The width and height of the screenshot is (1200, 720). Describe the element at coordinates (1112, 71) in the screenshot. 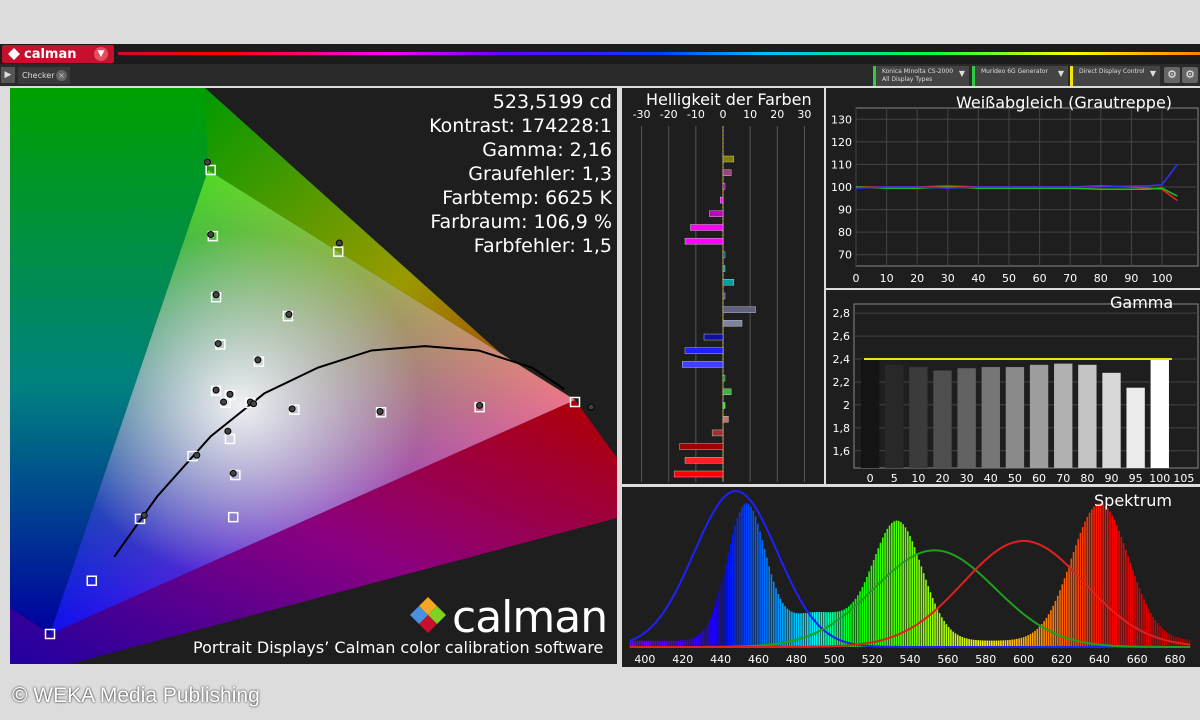

I see `device-display-name: Direct Display Control` at that location.